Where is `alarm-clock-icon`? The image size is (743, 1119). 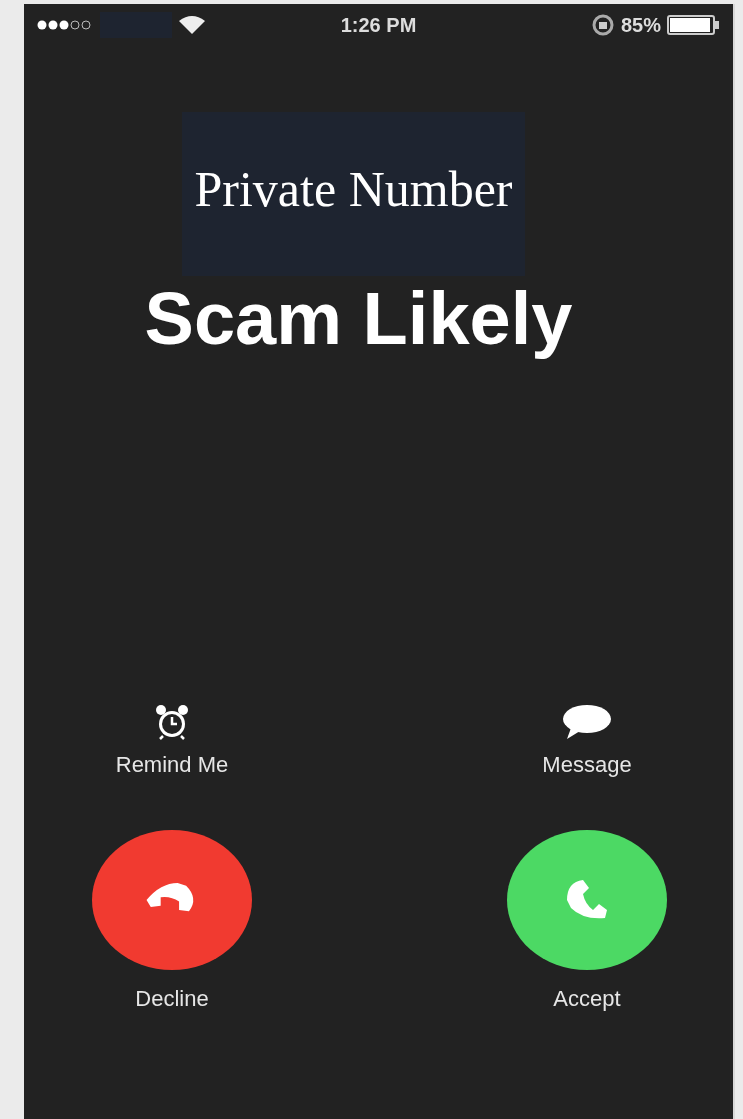 alarm-clock-icon is located at coordinates (172, 722).